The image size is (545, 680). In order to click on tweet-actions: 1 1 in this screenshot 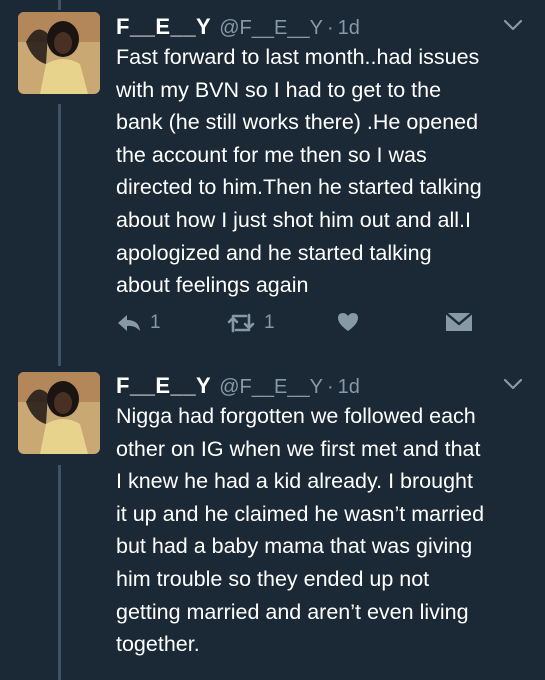, I will do `click(296, 326)`.